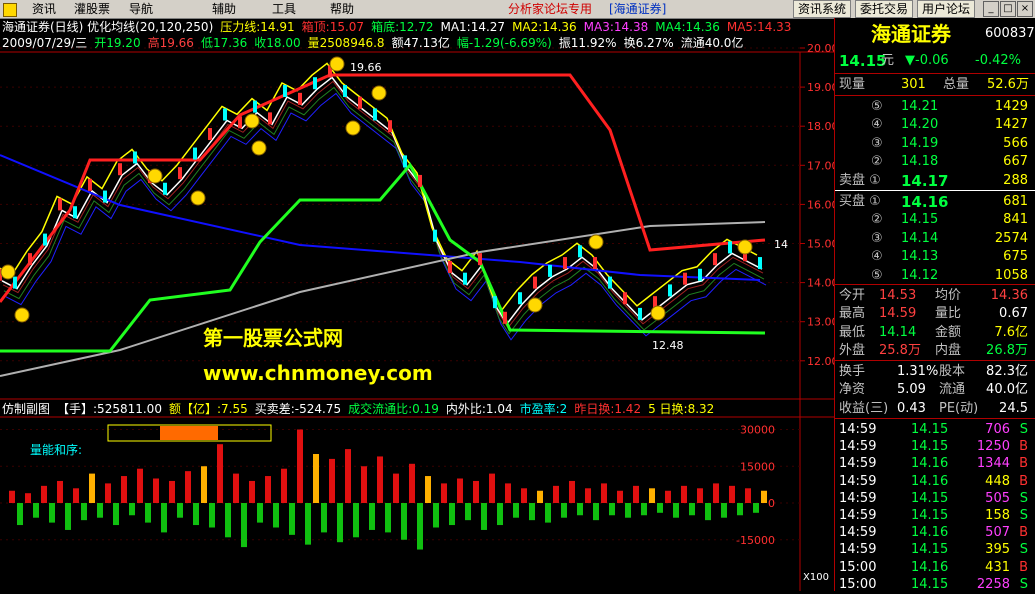 This screenshot has width=1035, height=594. What do you see at coordinates (1015, 180) in the screenshot?
I see `ask-volume: 288` at bounding box center [1015, 180].